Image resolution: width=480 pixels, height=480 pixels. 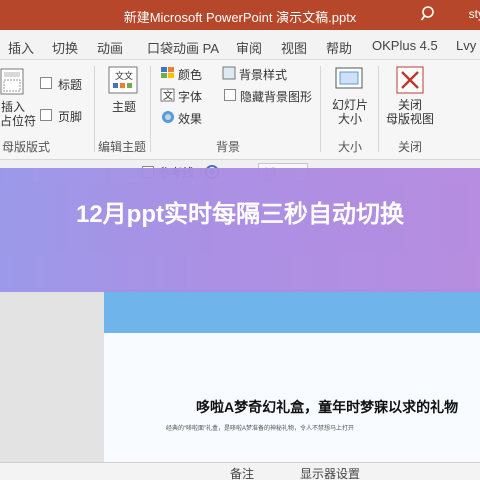 I want to click on tab-animations: 动画, so click(x=110, y=47).